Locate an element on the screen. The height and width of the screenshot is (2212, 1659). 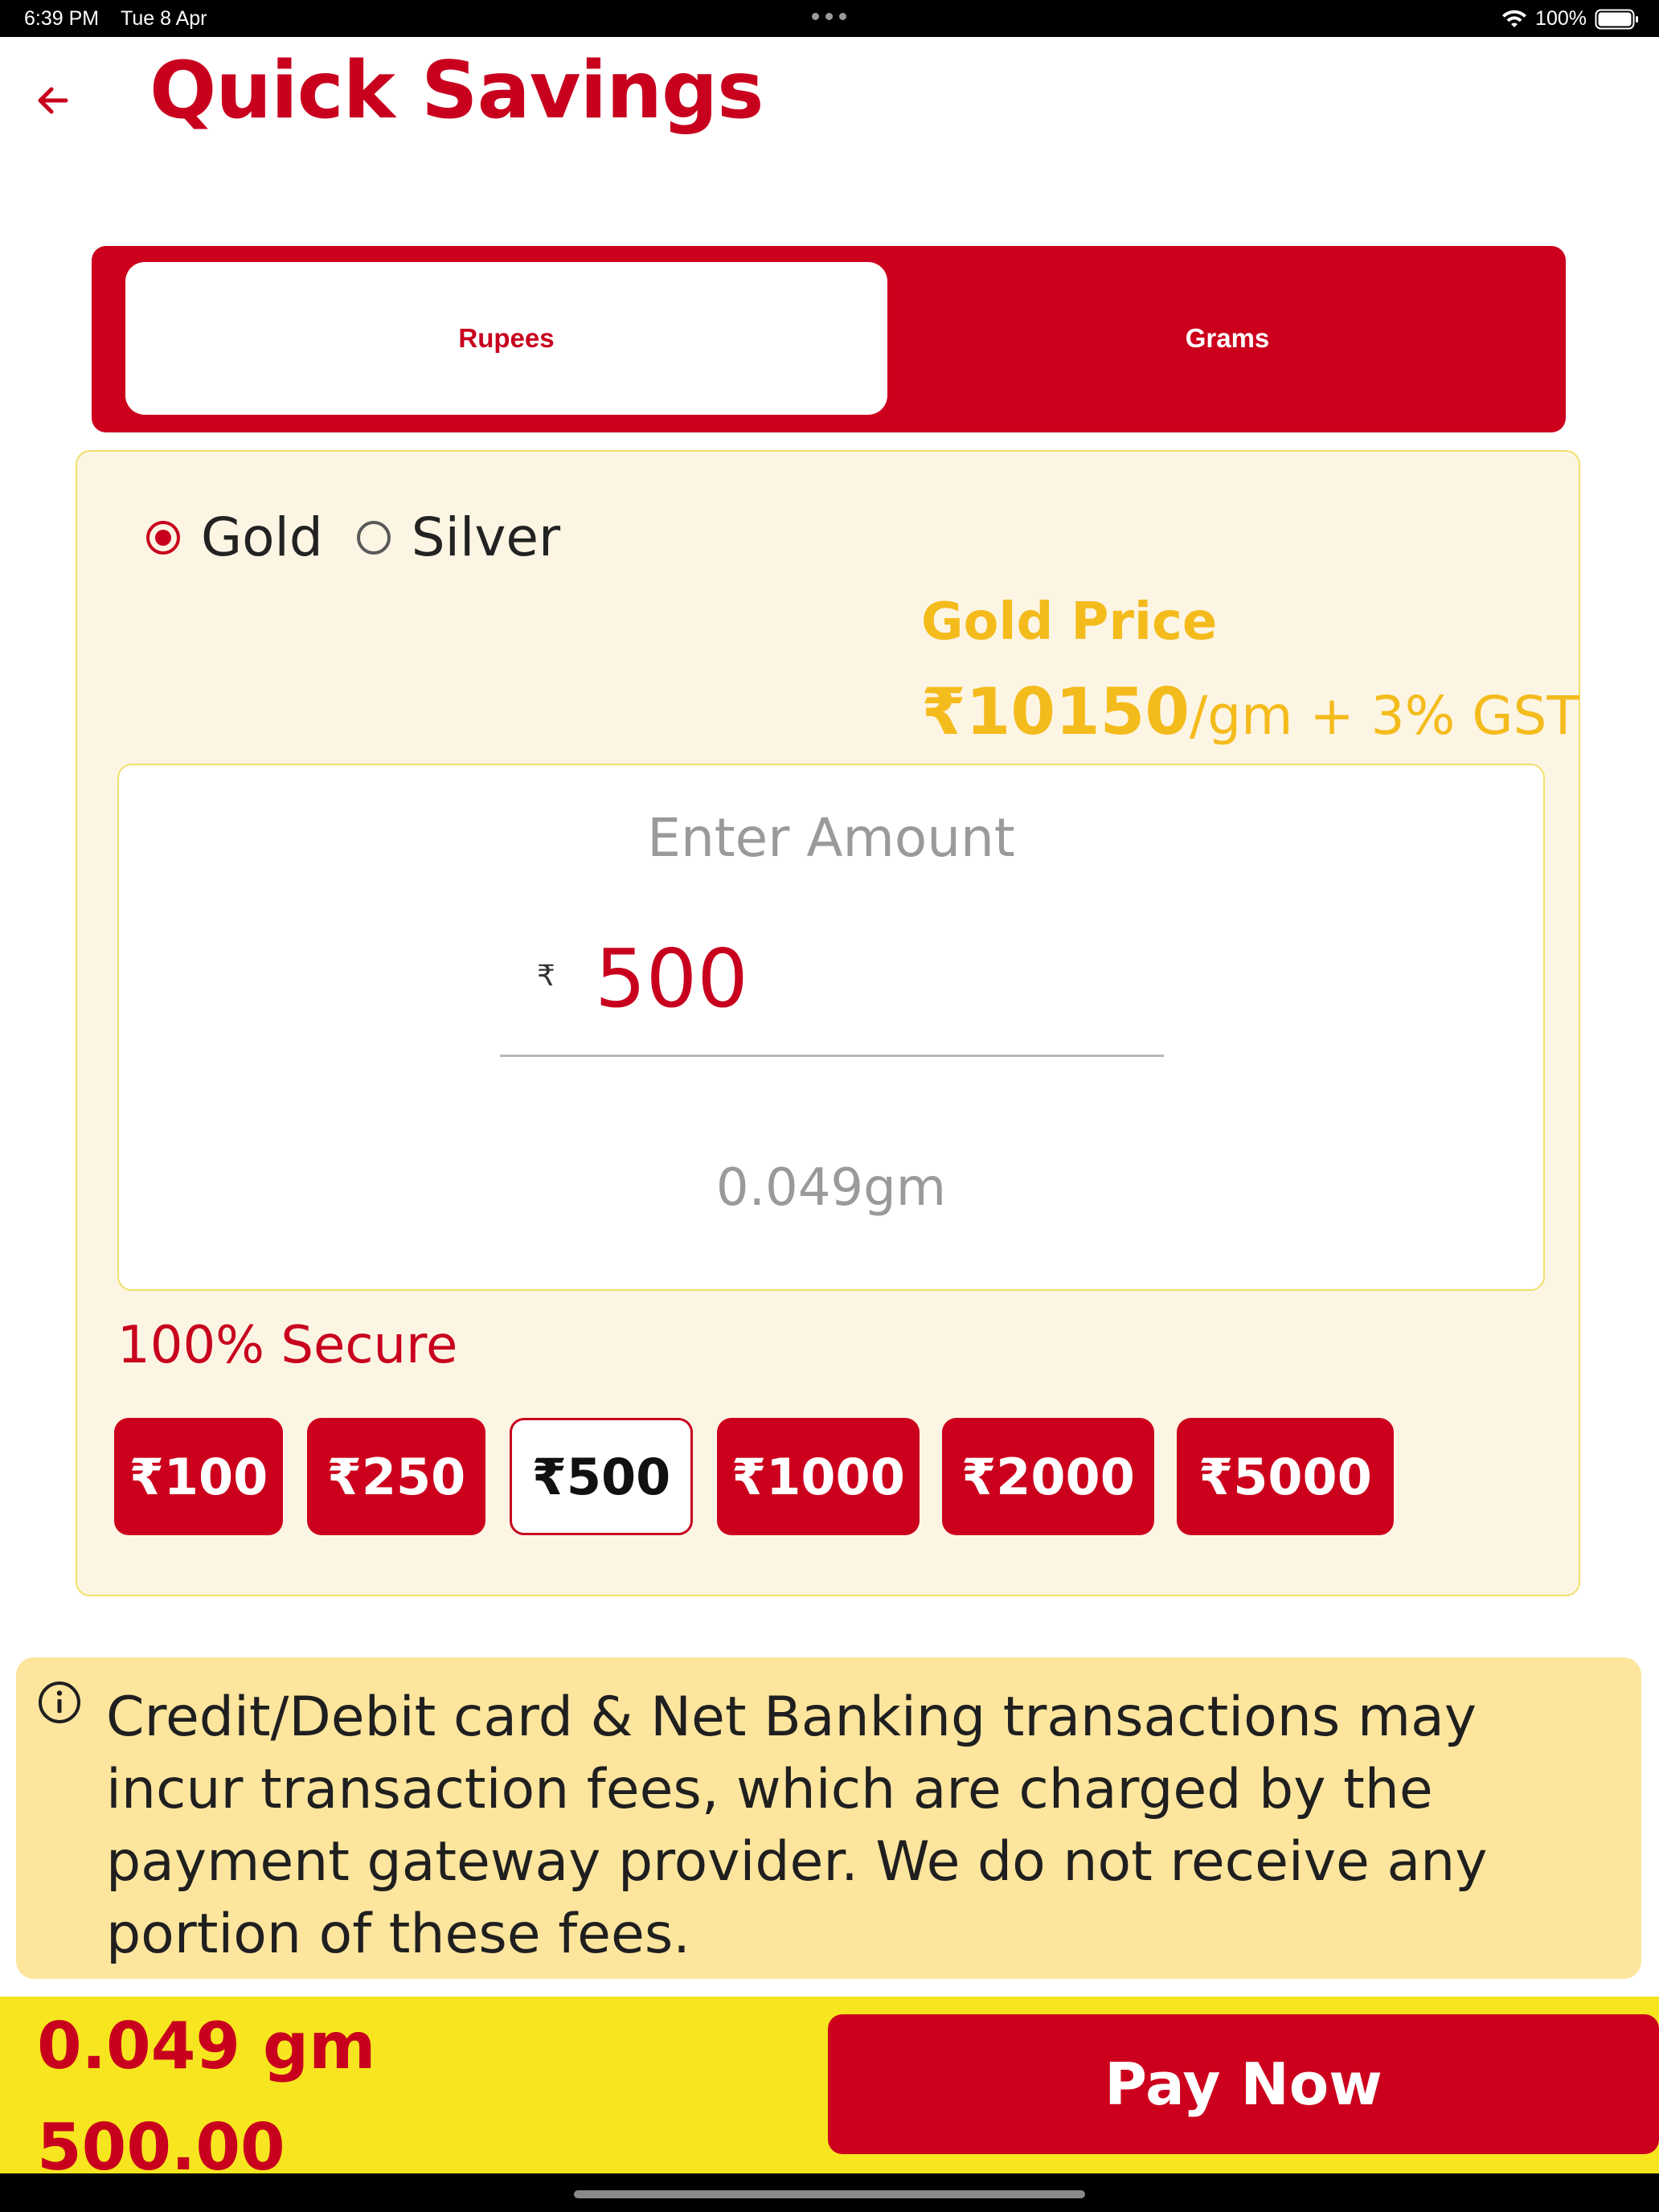
quick-amount-5000: ₹5000 is located at coordinates (1285, 1476).